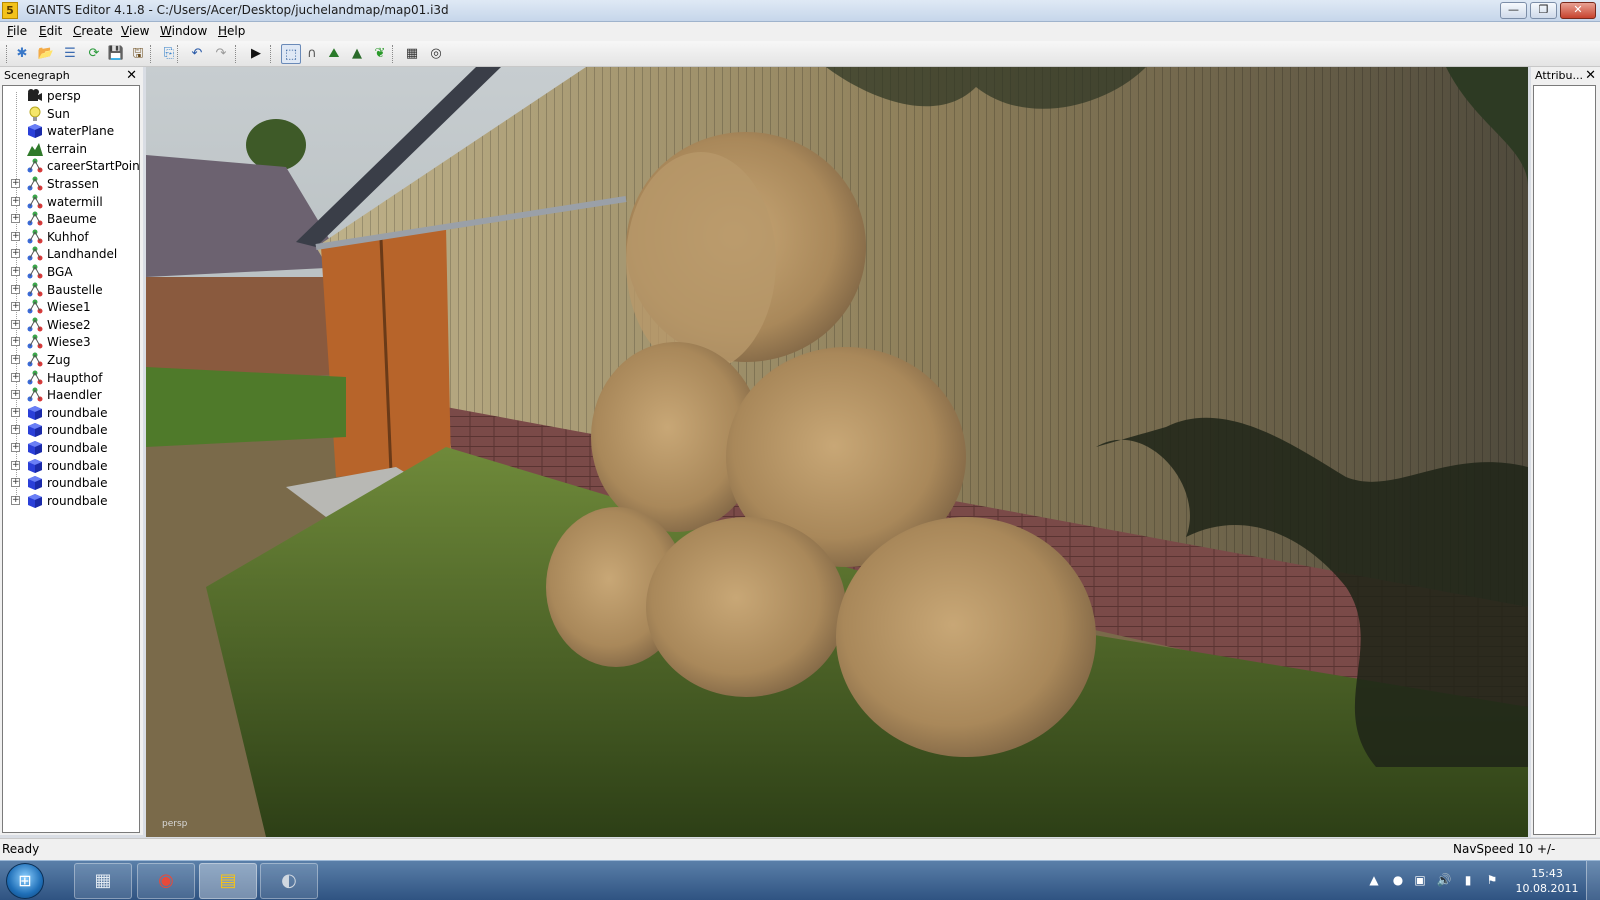 This screenshot has width=1600, height=900. What do you see at coordinates (71, 325) in the screenshot?
I see `tree-node-wiese2: + Wiese2` at bounding box center [71, 325].